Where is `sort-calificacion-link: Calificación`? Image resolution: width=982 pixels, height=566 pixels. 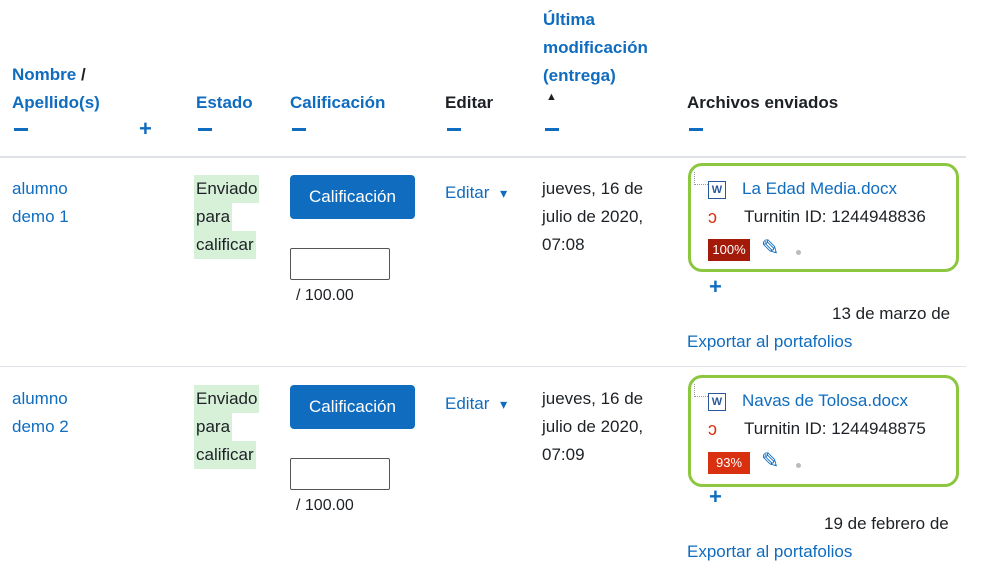 sort-calificacion-link: Calificación is located at coordinates (337, 103).